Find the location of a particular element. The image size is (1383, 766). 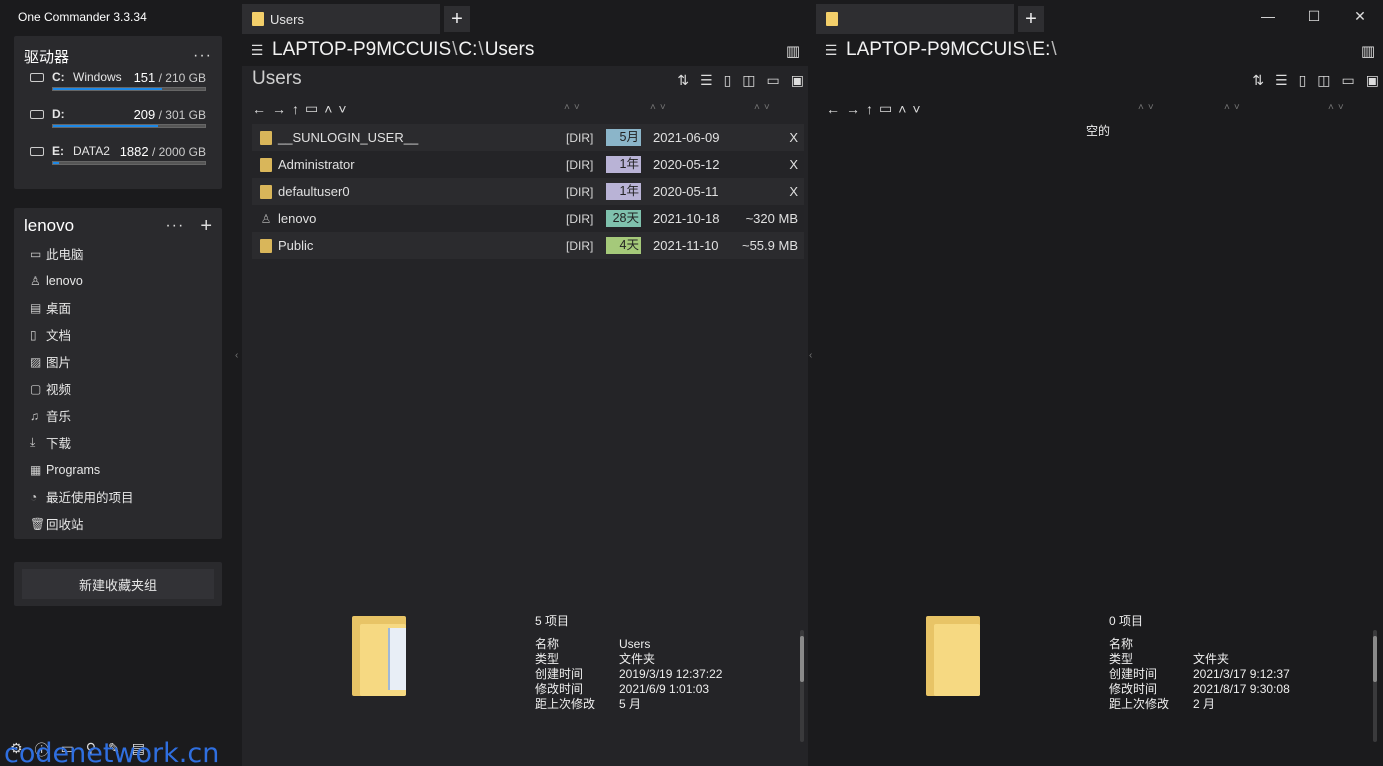

tab-e-drive is located at coordinates (915, 19).